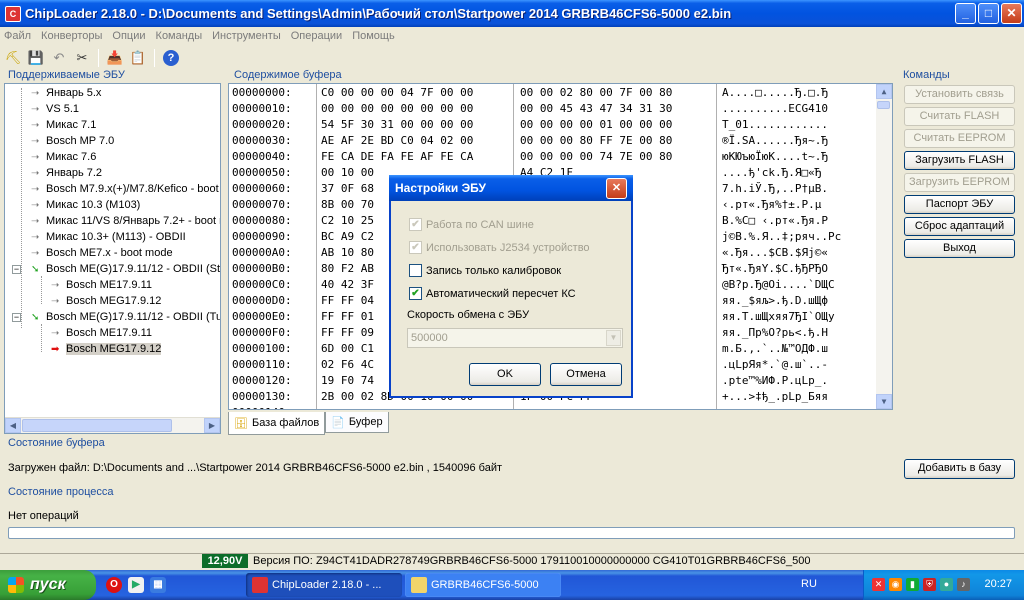  I want to click on ecu-group-title: Поддерживаемые ЭБУ, so click(66, 75).